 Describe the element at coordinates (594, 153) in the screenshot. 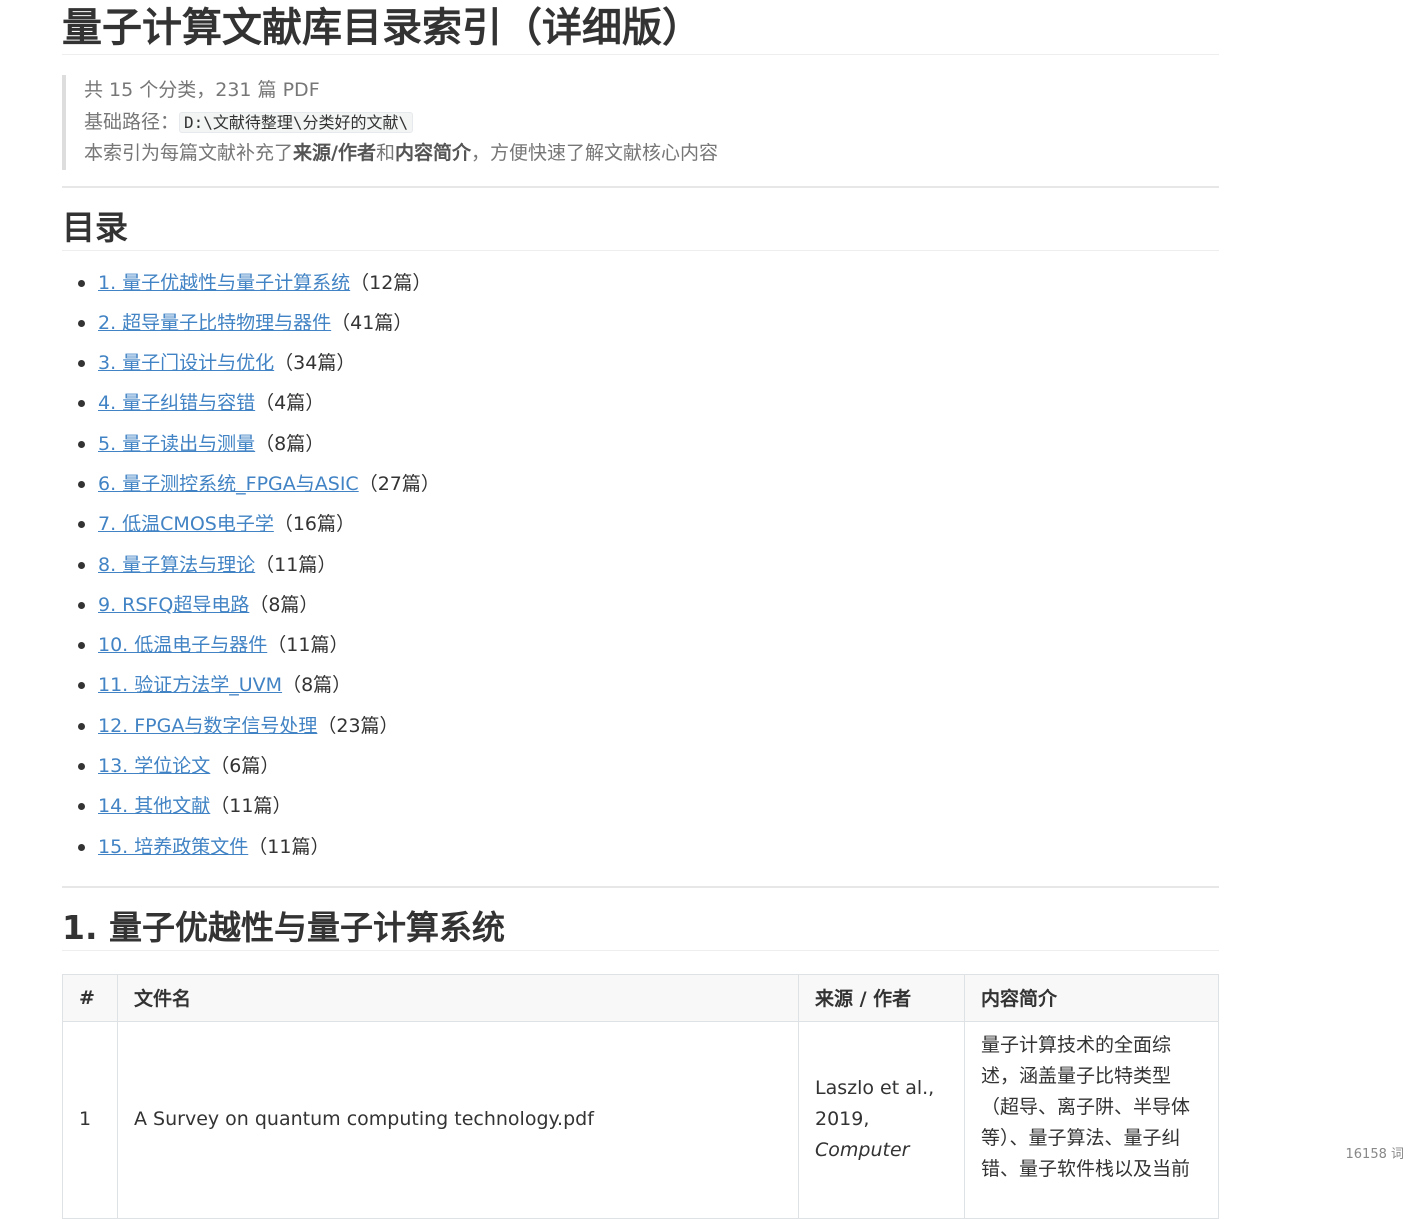

I see `description-suffix: ，方便快速了解文献核心内容` at that location.